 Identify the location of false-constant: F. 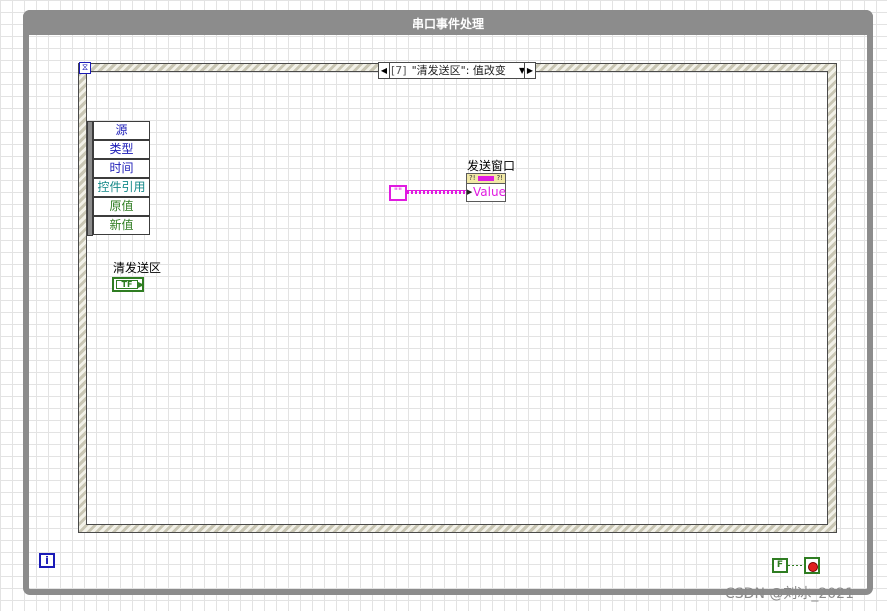
(780, 565).